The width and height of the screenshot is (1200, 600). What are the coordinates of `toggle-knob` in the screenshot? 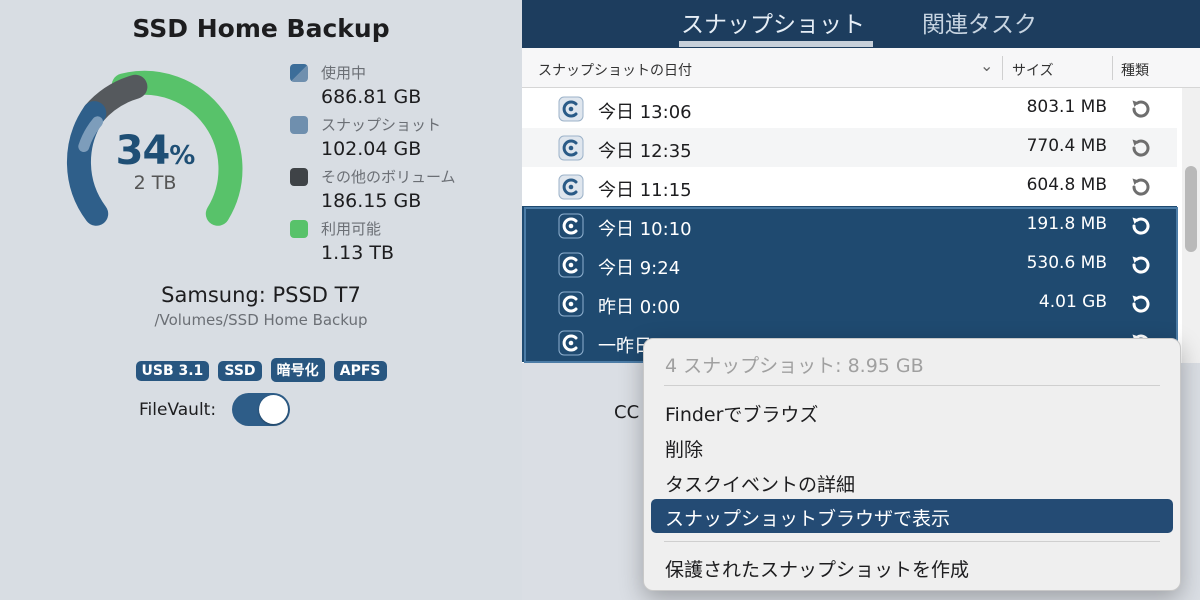 It's located at (273, 409).